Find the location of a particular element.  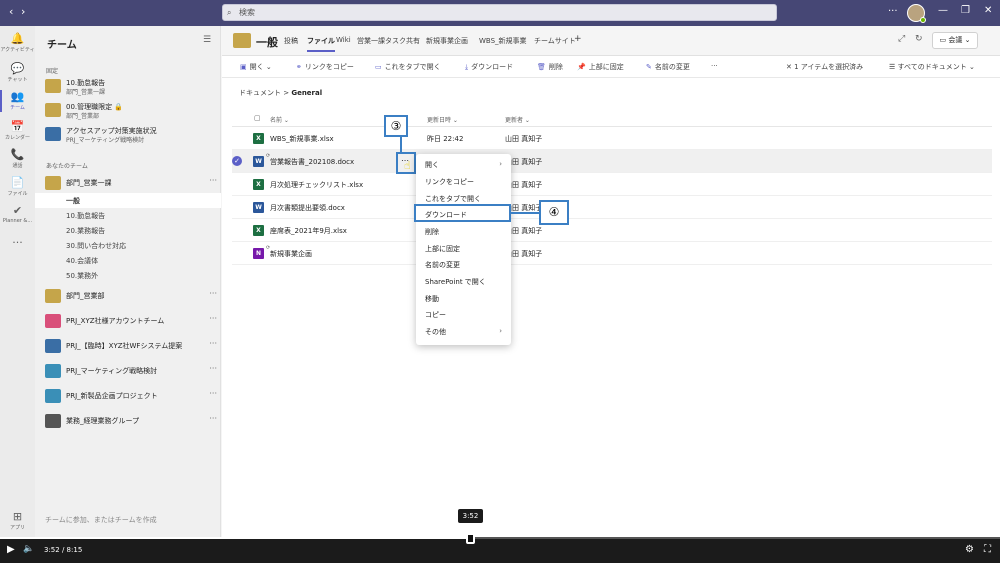

menu-item-more: その他 is located at coordinates (435, 332).